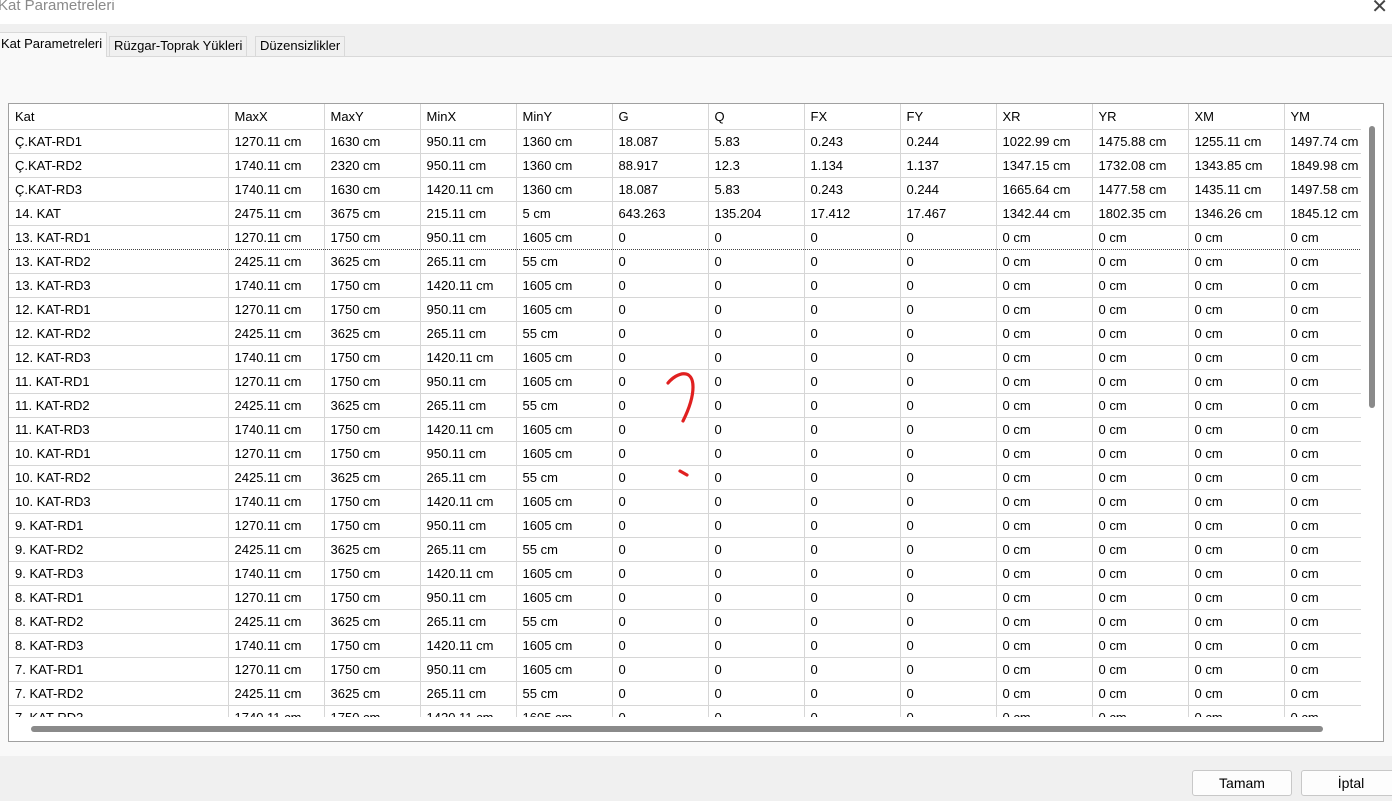  Describe the element at coordinates (1140, 141) in the screenshot. I see `table-cell-yr: 1475.88 cm` at that location.